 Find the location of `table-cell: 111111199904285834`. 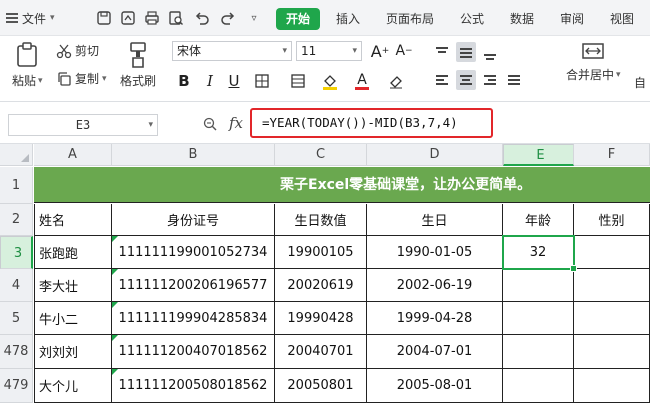

table-cell: 111111199904285834 is located at coordinates (193, 318).